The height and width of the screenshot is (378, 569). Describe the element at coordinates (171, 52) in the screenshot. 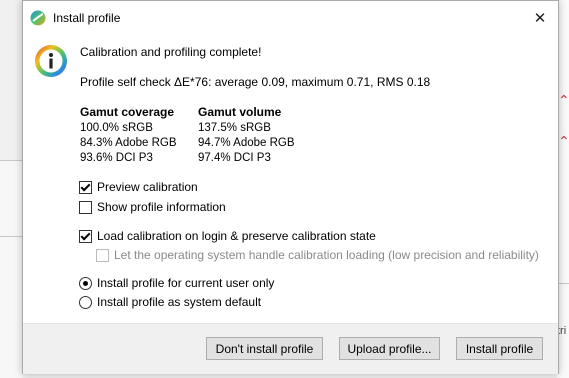

I see `completion-heading: Calibration and profiling complete!` at that location.